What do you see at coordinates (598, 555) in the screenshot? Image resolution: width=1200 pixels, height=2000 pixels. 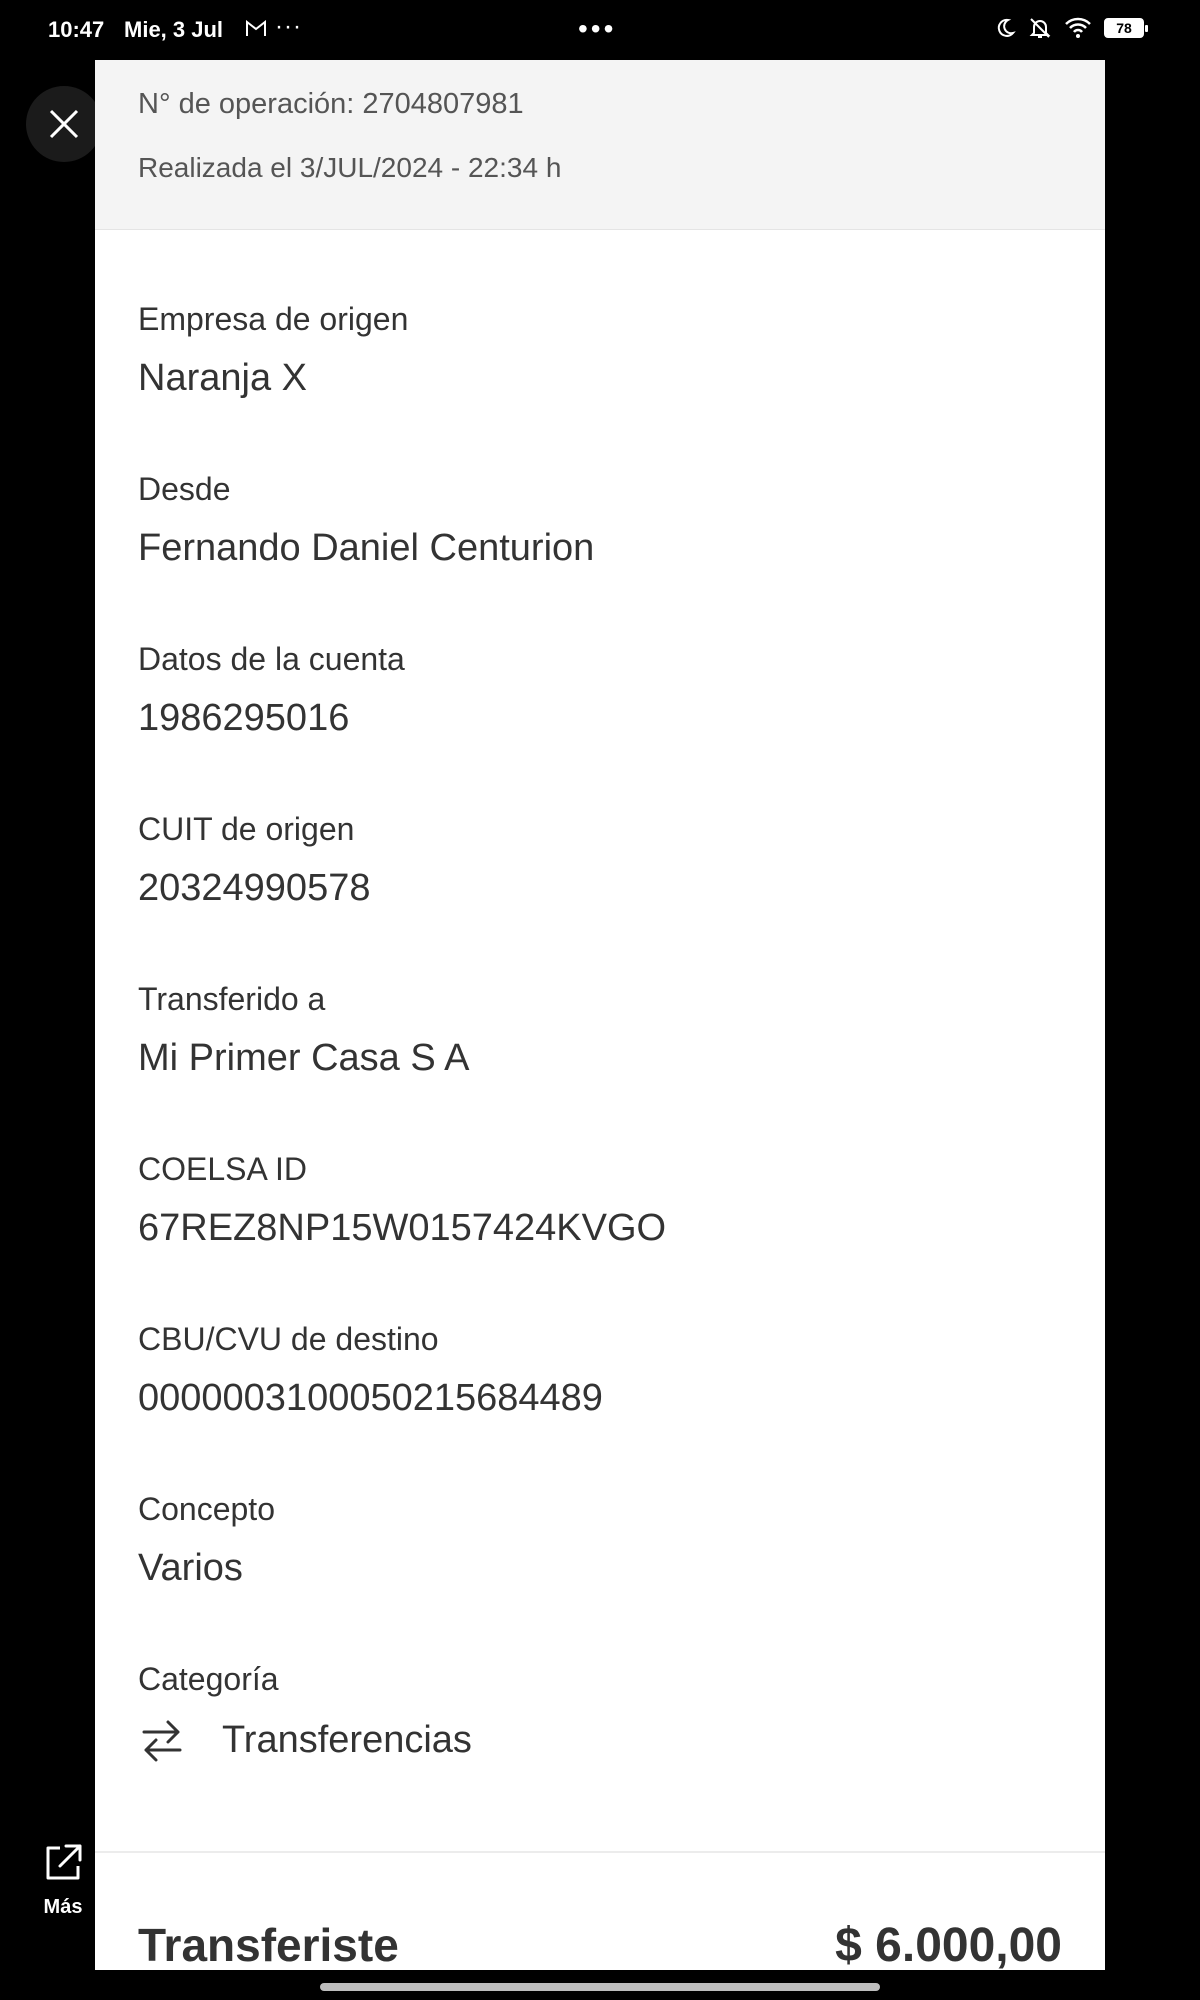 I see `field-from: Desde Fernando Daniel Centurion` at bounding box center [598, 555].